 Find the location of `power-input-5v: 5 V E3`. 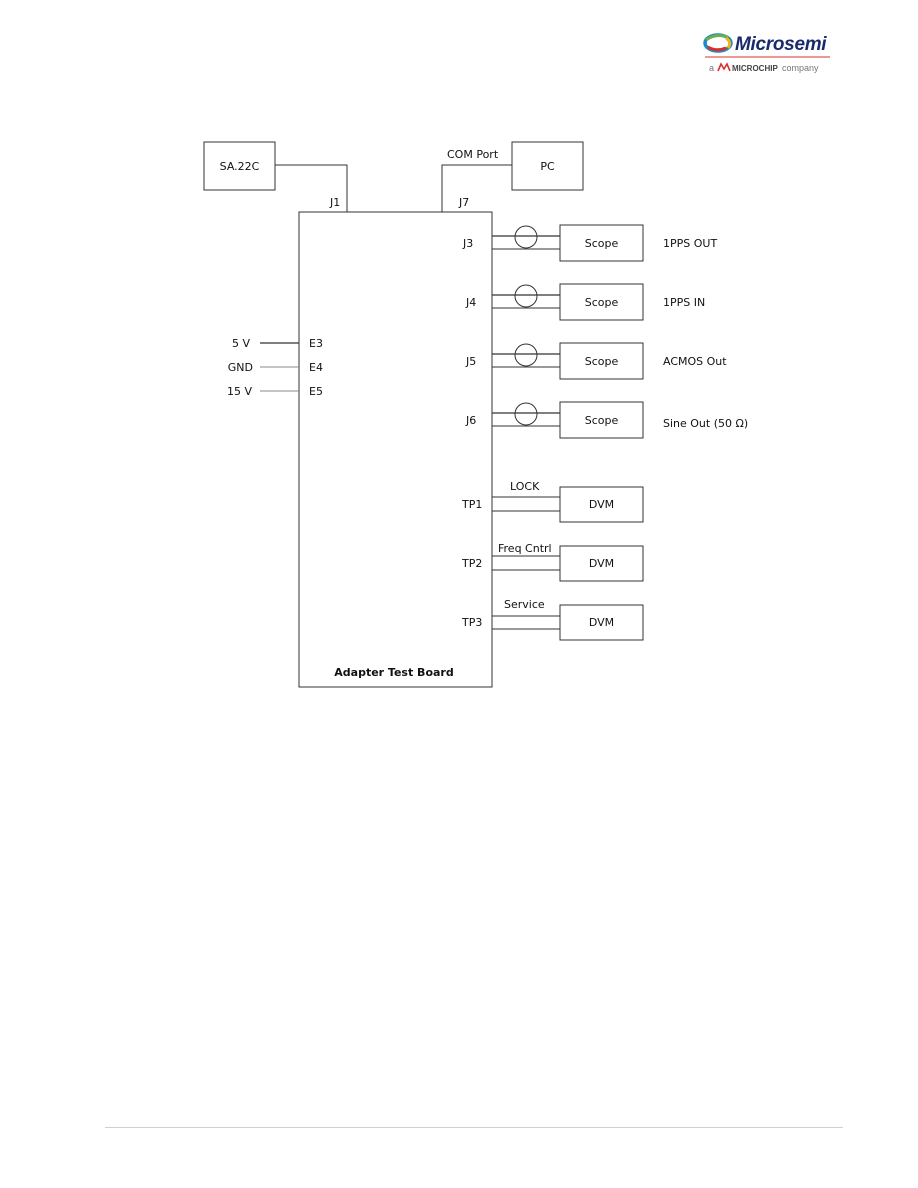

power-input-5v: 5 V E3 is located at coordinates (277, 343).